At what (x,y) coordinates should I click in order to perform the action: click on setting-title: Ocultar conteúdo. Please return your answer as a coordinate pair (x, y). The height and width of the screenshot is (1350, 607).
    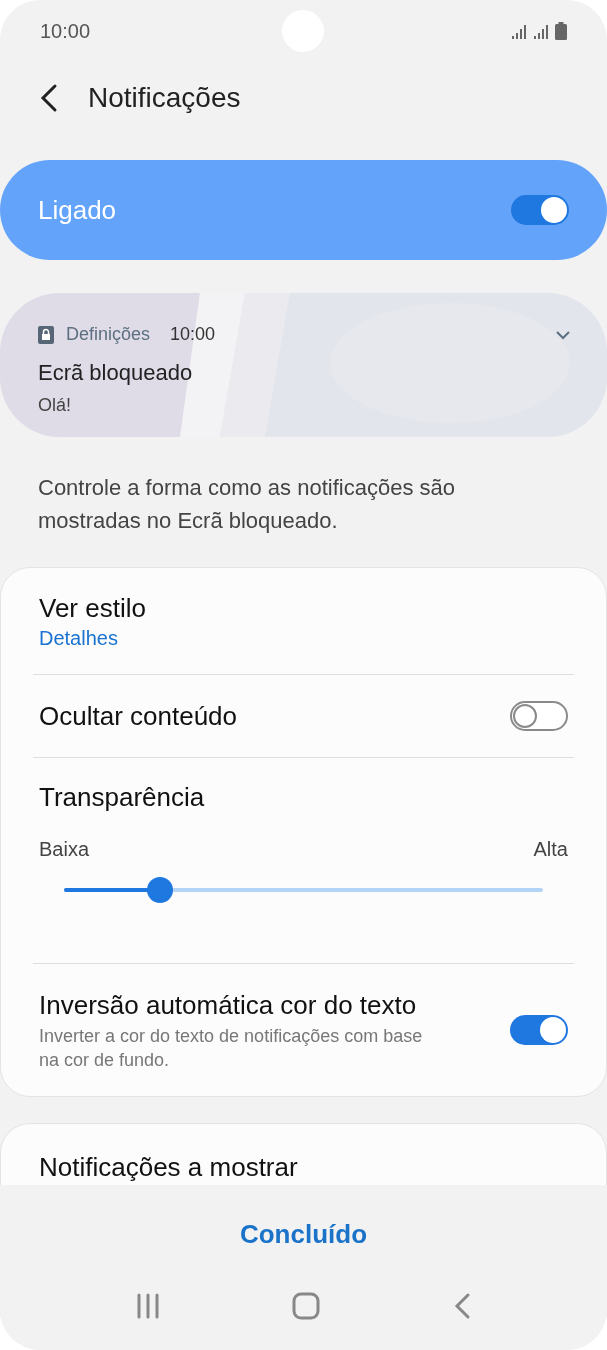
    Looking at the image, I should click on (138, 716).